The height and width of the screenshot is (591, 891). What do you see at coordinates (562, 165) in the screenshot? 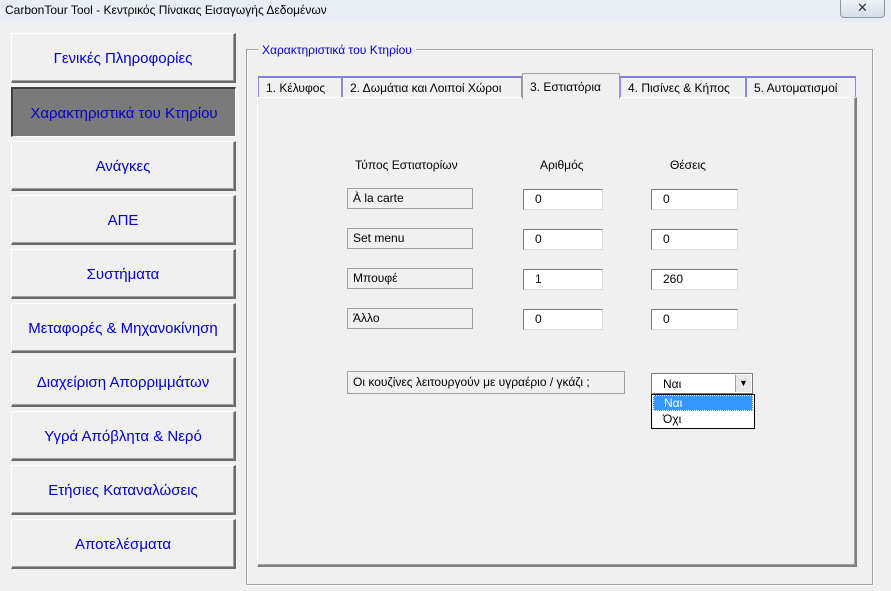
I see `header-count: Αριθμός` at bounding box center [562, 165].